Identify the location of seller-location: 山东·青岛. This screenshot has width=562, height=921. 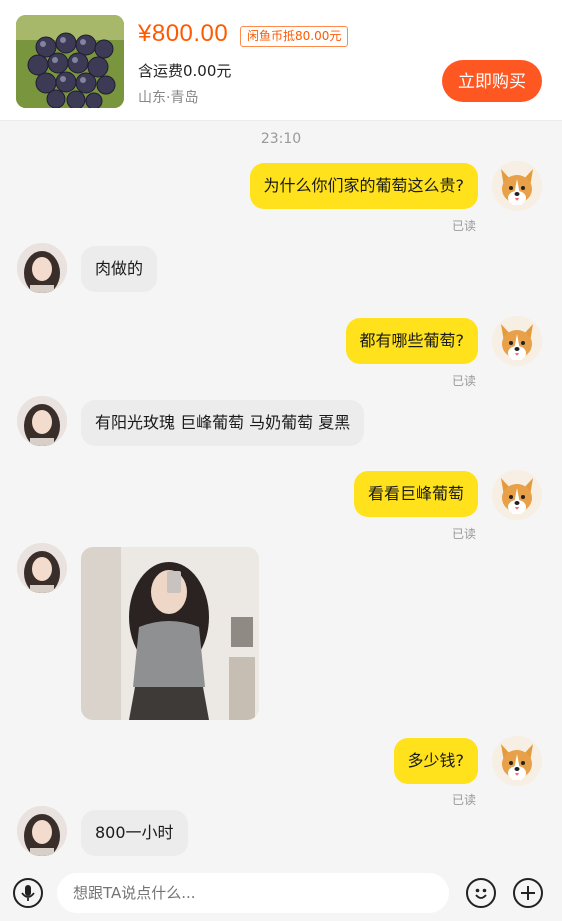
(168, 98).